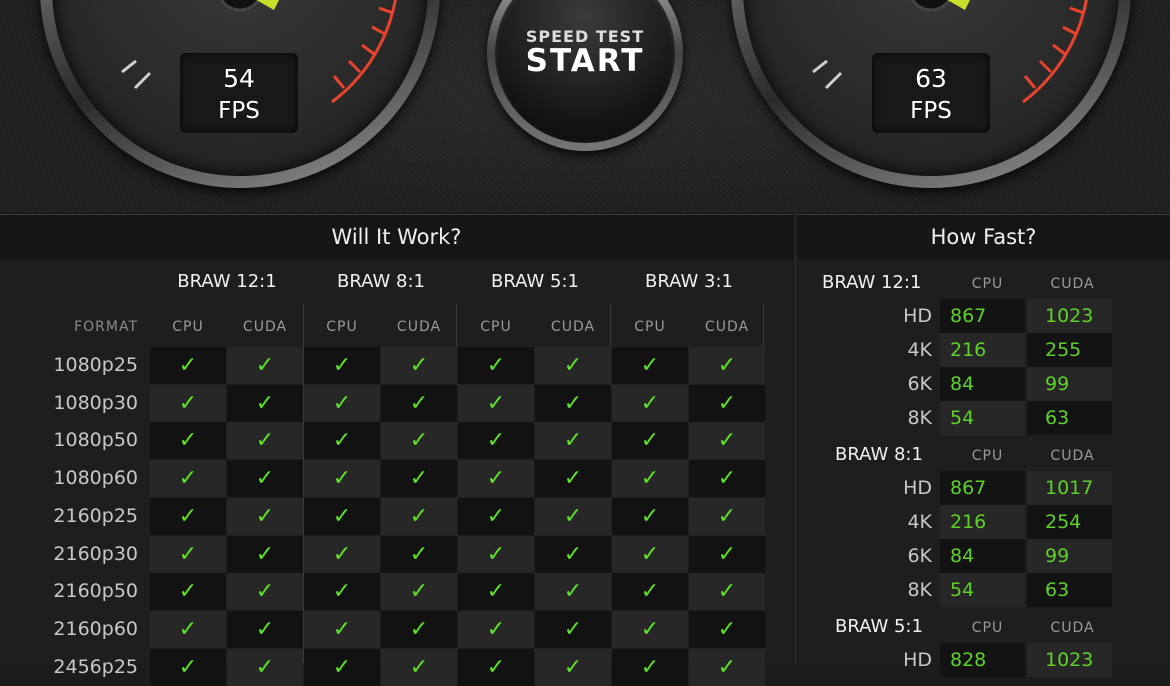 The image size is (1170, 686). What do you see at coordinates (395, 554) in the screenshot?
I see `format-row: 2160p30 ✓ ✓ ✓ ✓ ✓ ✓ ✓ ✓` at bounding box center [395, 554].